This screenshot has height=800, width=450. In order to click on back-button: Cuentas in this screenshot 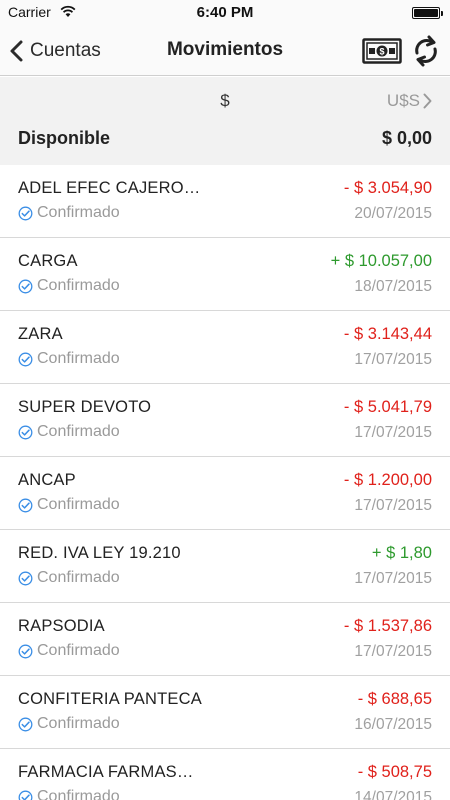, I will do `click(53, 51)`.